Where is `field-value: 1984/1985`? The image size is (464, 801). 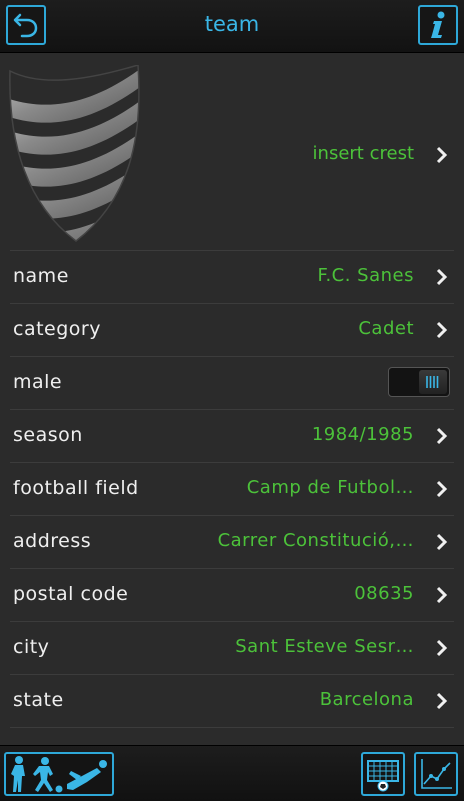 field-value: 1984/1985 is located at coordinates (362, 434).